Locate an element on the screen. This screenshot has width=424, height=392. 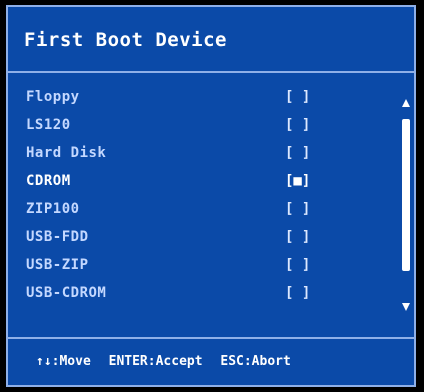
list-item-label: USB-FDD is located at coordinates (57, 237).